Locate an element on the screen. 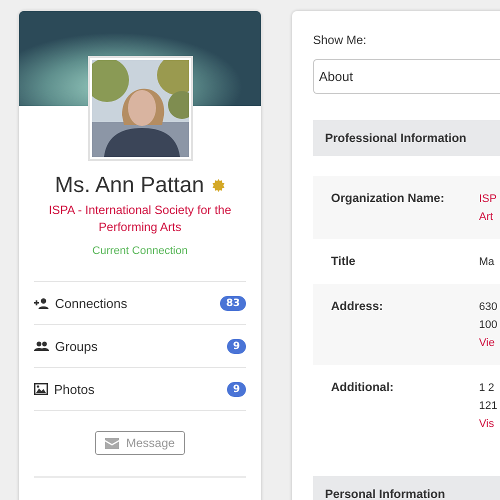 This screenshot has width=500, height=500. show-label: Show Me: is located at coordinates (340, 40).